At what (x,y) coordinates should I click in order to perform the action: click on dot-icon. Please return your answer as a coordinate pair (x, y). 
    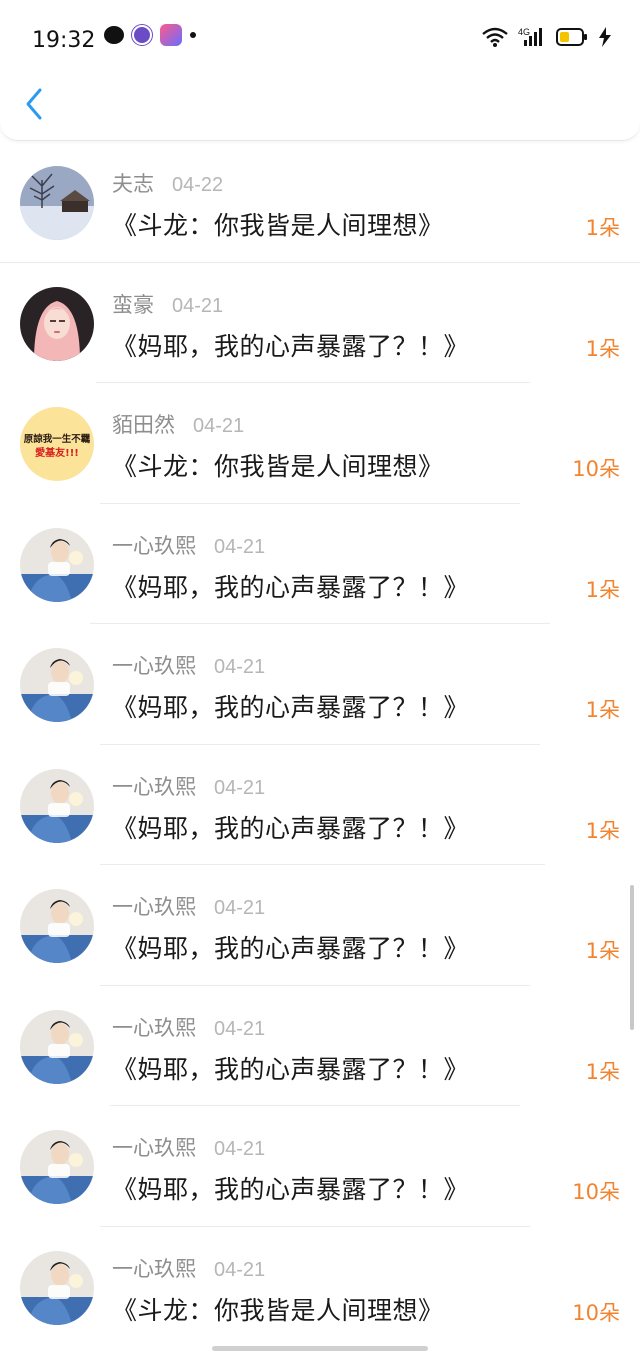
    Looking at the image, I should click on (193, 35).